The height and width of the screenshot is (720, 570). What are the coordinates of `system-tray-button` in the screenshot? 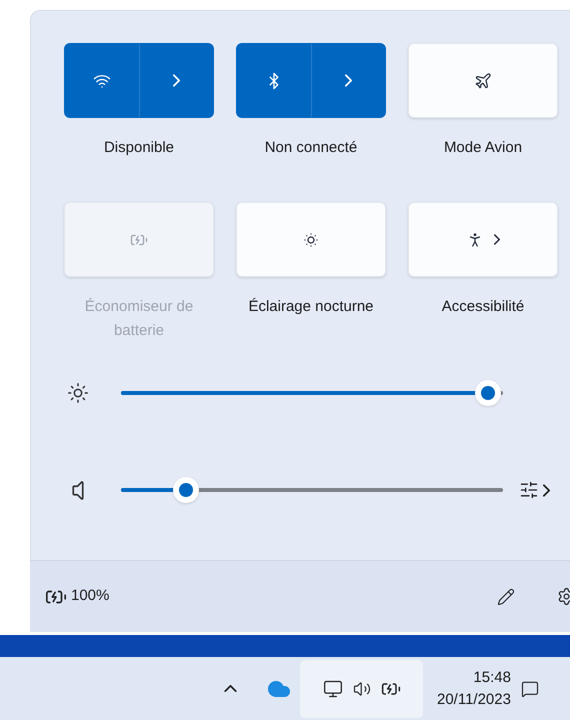 It's located at (361, 689).